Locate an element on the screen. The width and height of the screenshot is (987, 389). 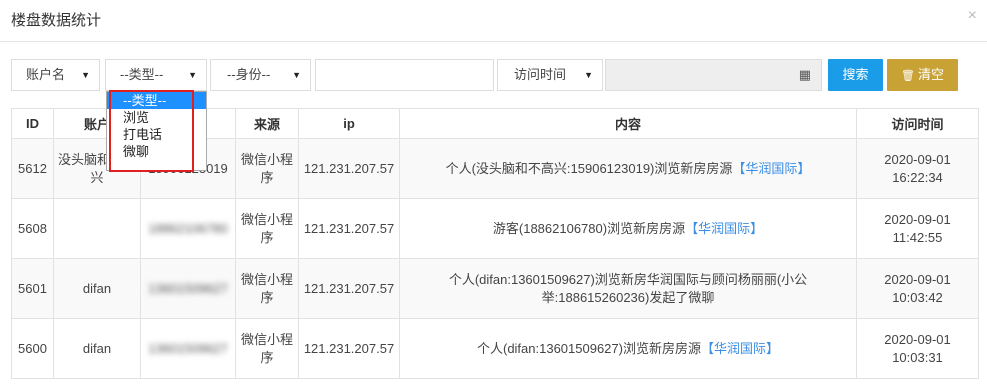
phone-masked: 18862106780 is located at coordinates (188, 228).